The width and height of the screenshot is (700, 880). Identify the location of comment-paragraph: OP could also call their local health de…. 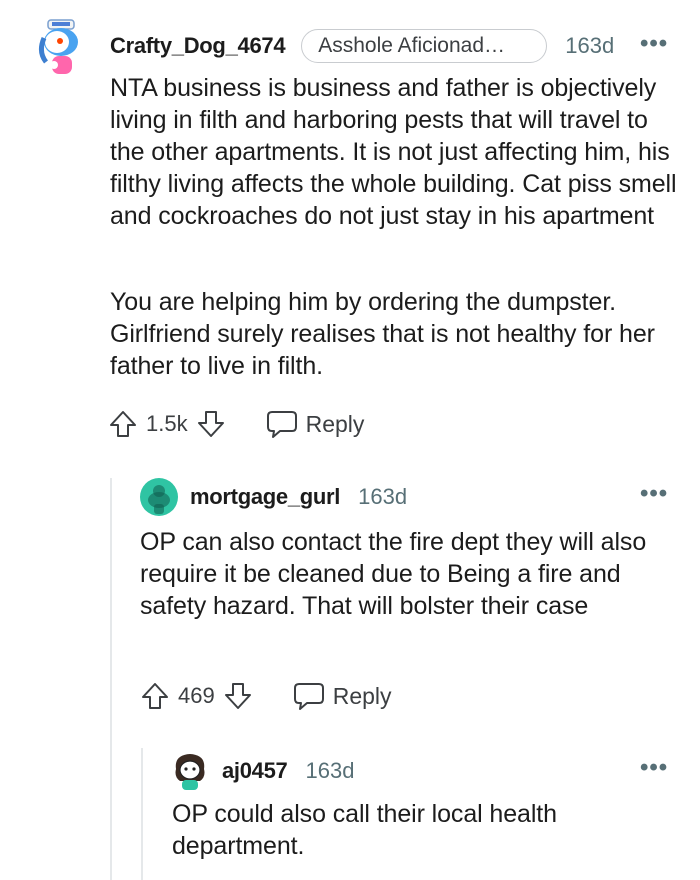
(364, 830).